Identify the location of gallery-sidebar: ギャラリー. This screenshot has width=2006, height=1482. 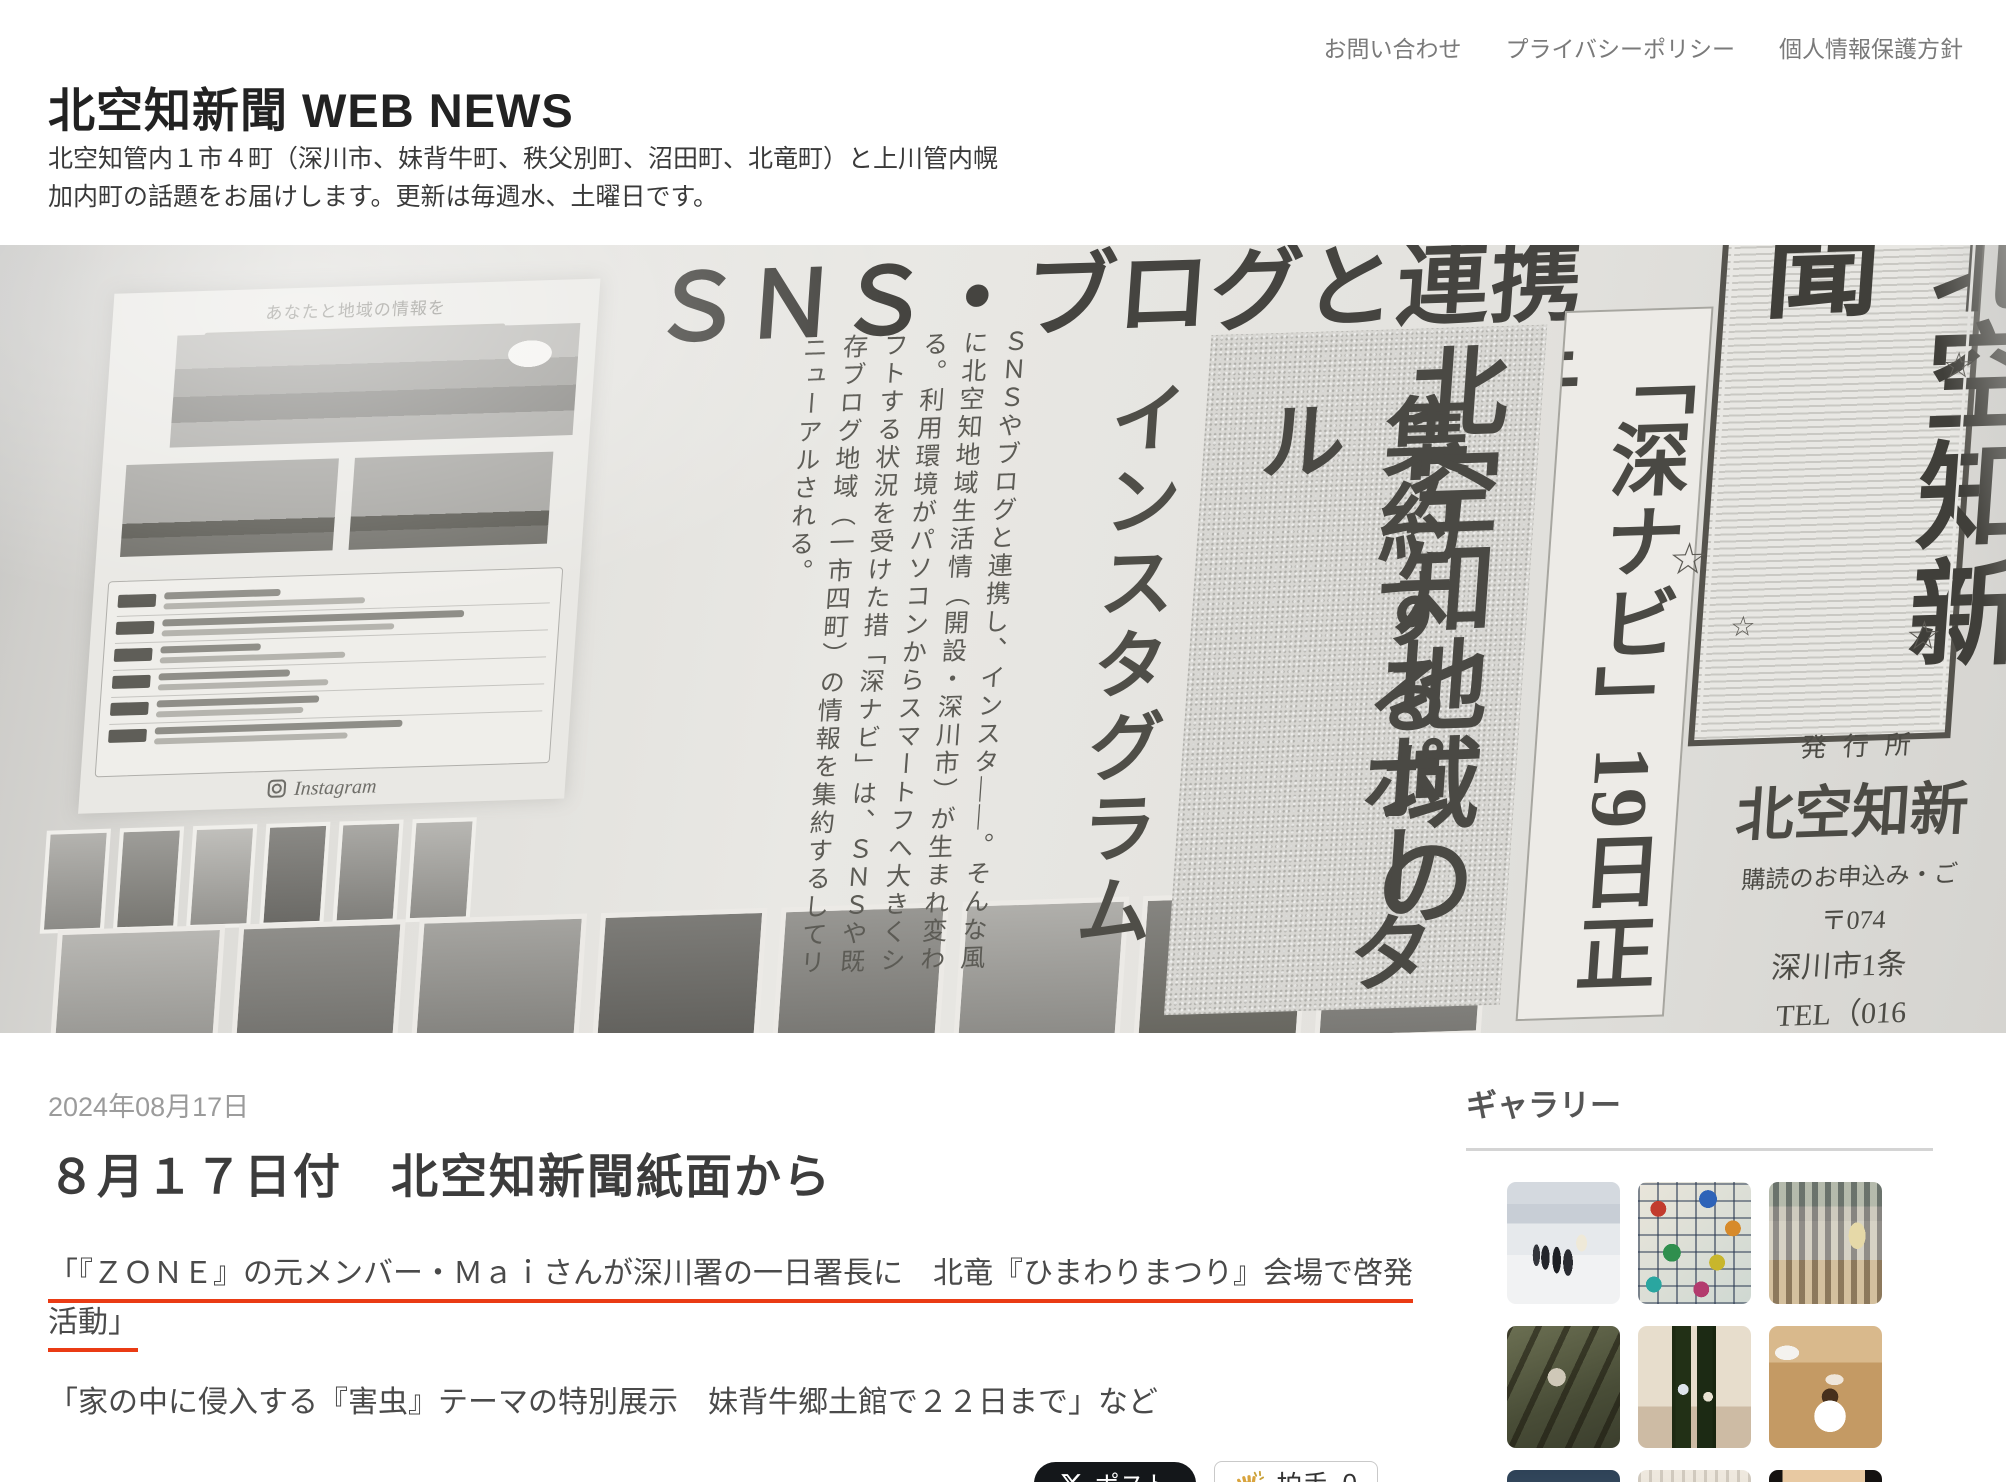
(1699, 1285).